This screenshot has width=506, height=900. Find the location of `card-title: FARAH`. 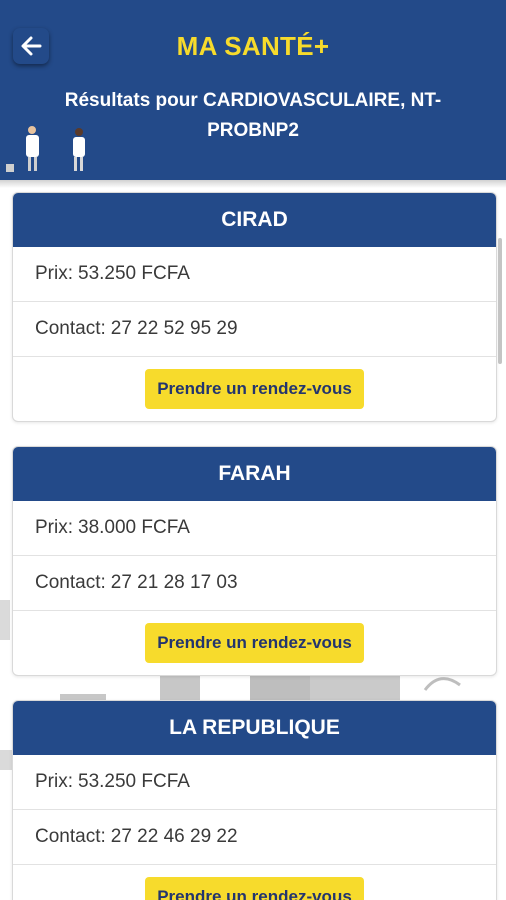

card-title: FARAH is located at coordinates (254, 474).